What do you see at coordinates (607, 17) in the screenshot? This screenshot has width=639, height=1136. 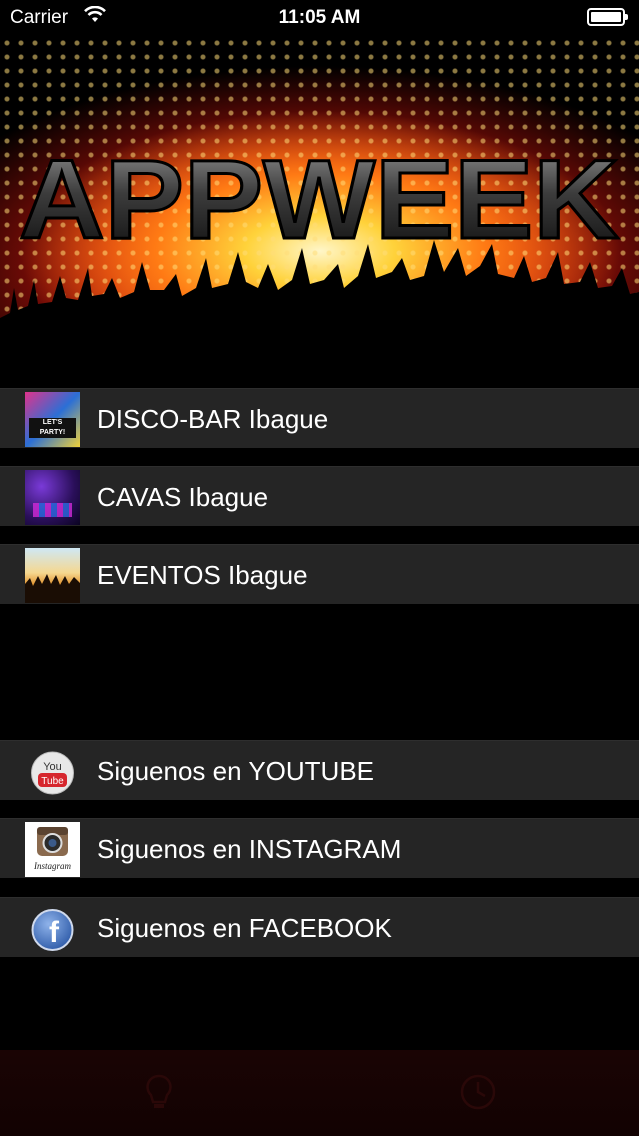 I see `battery-icon` at bounding box center [607, 17].